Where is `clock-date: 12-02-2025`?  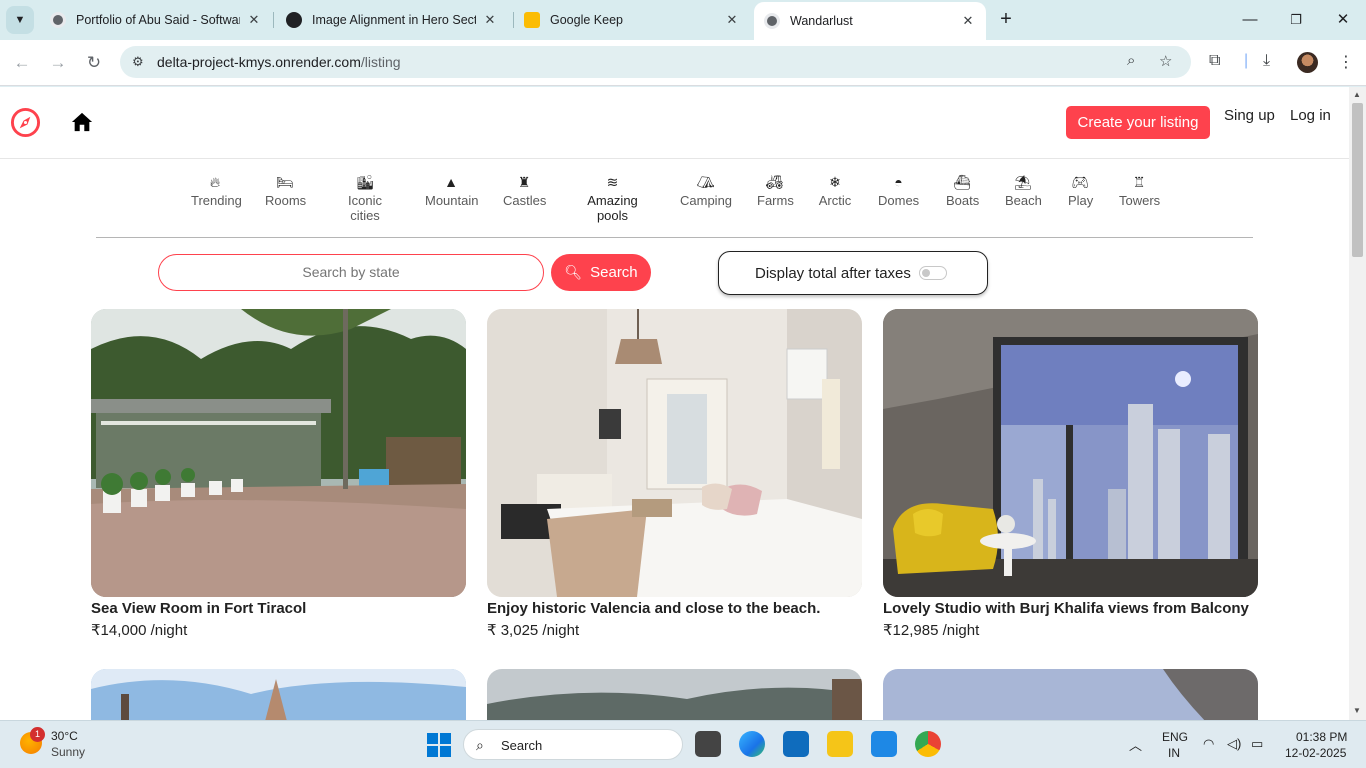 clock-date: 12-02-2025 is located at coordinates (1315, 753).